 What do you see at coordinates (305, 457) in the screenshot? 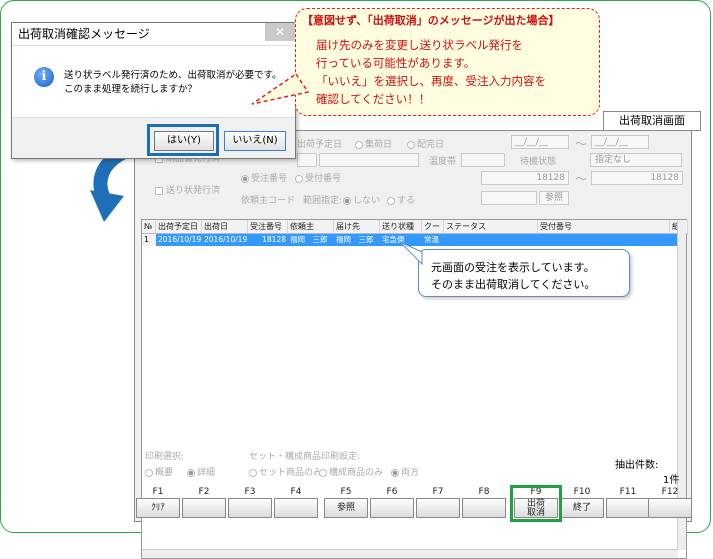
I see `set-print-label: セット・構成商品印刷設定:` at bounding box center [305, 457].